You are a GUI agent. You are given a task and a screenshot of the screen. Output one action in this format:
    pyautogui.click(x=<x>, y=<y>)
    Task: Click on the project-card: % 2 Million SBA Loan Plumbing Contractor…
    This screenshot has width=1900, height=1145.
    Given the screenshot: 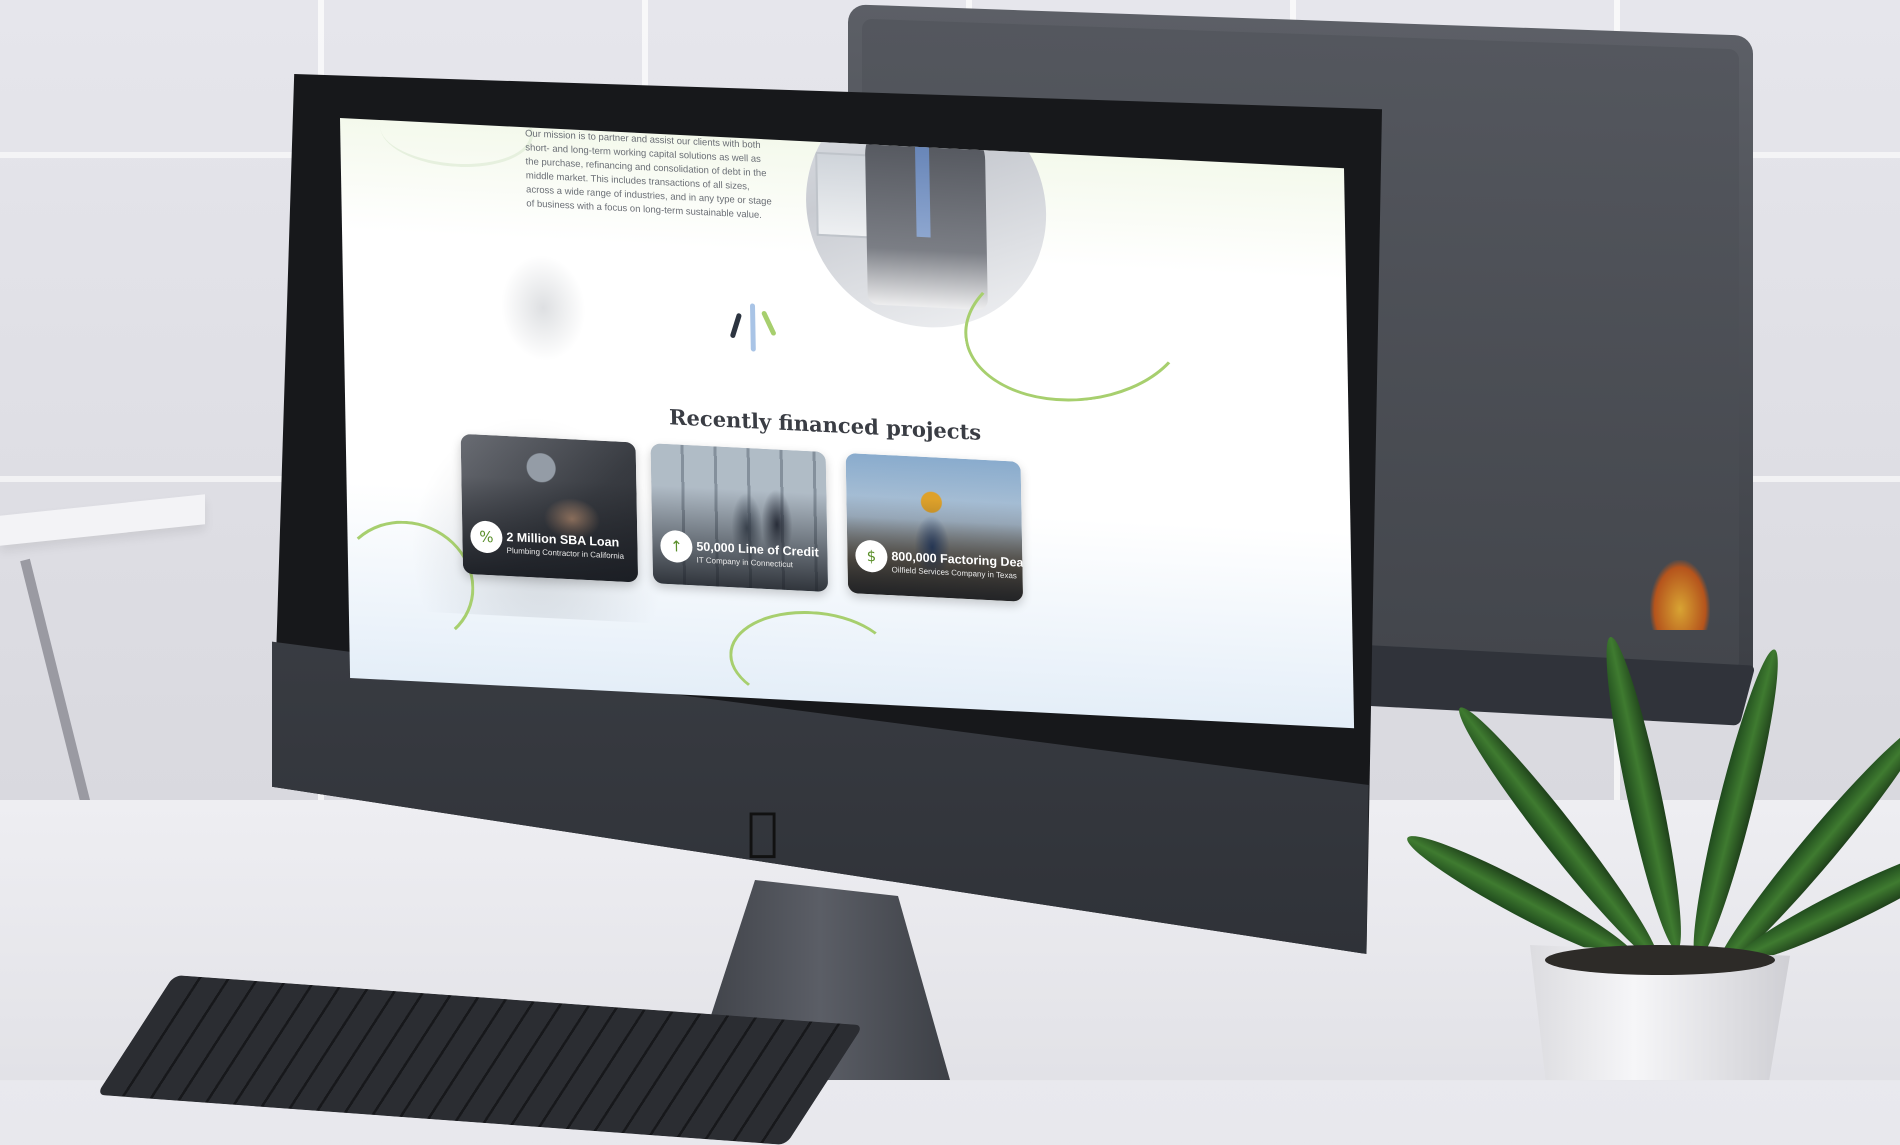 What is the action you would take?
    pyautogui.click(x=549, y=508)
    